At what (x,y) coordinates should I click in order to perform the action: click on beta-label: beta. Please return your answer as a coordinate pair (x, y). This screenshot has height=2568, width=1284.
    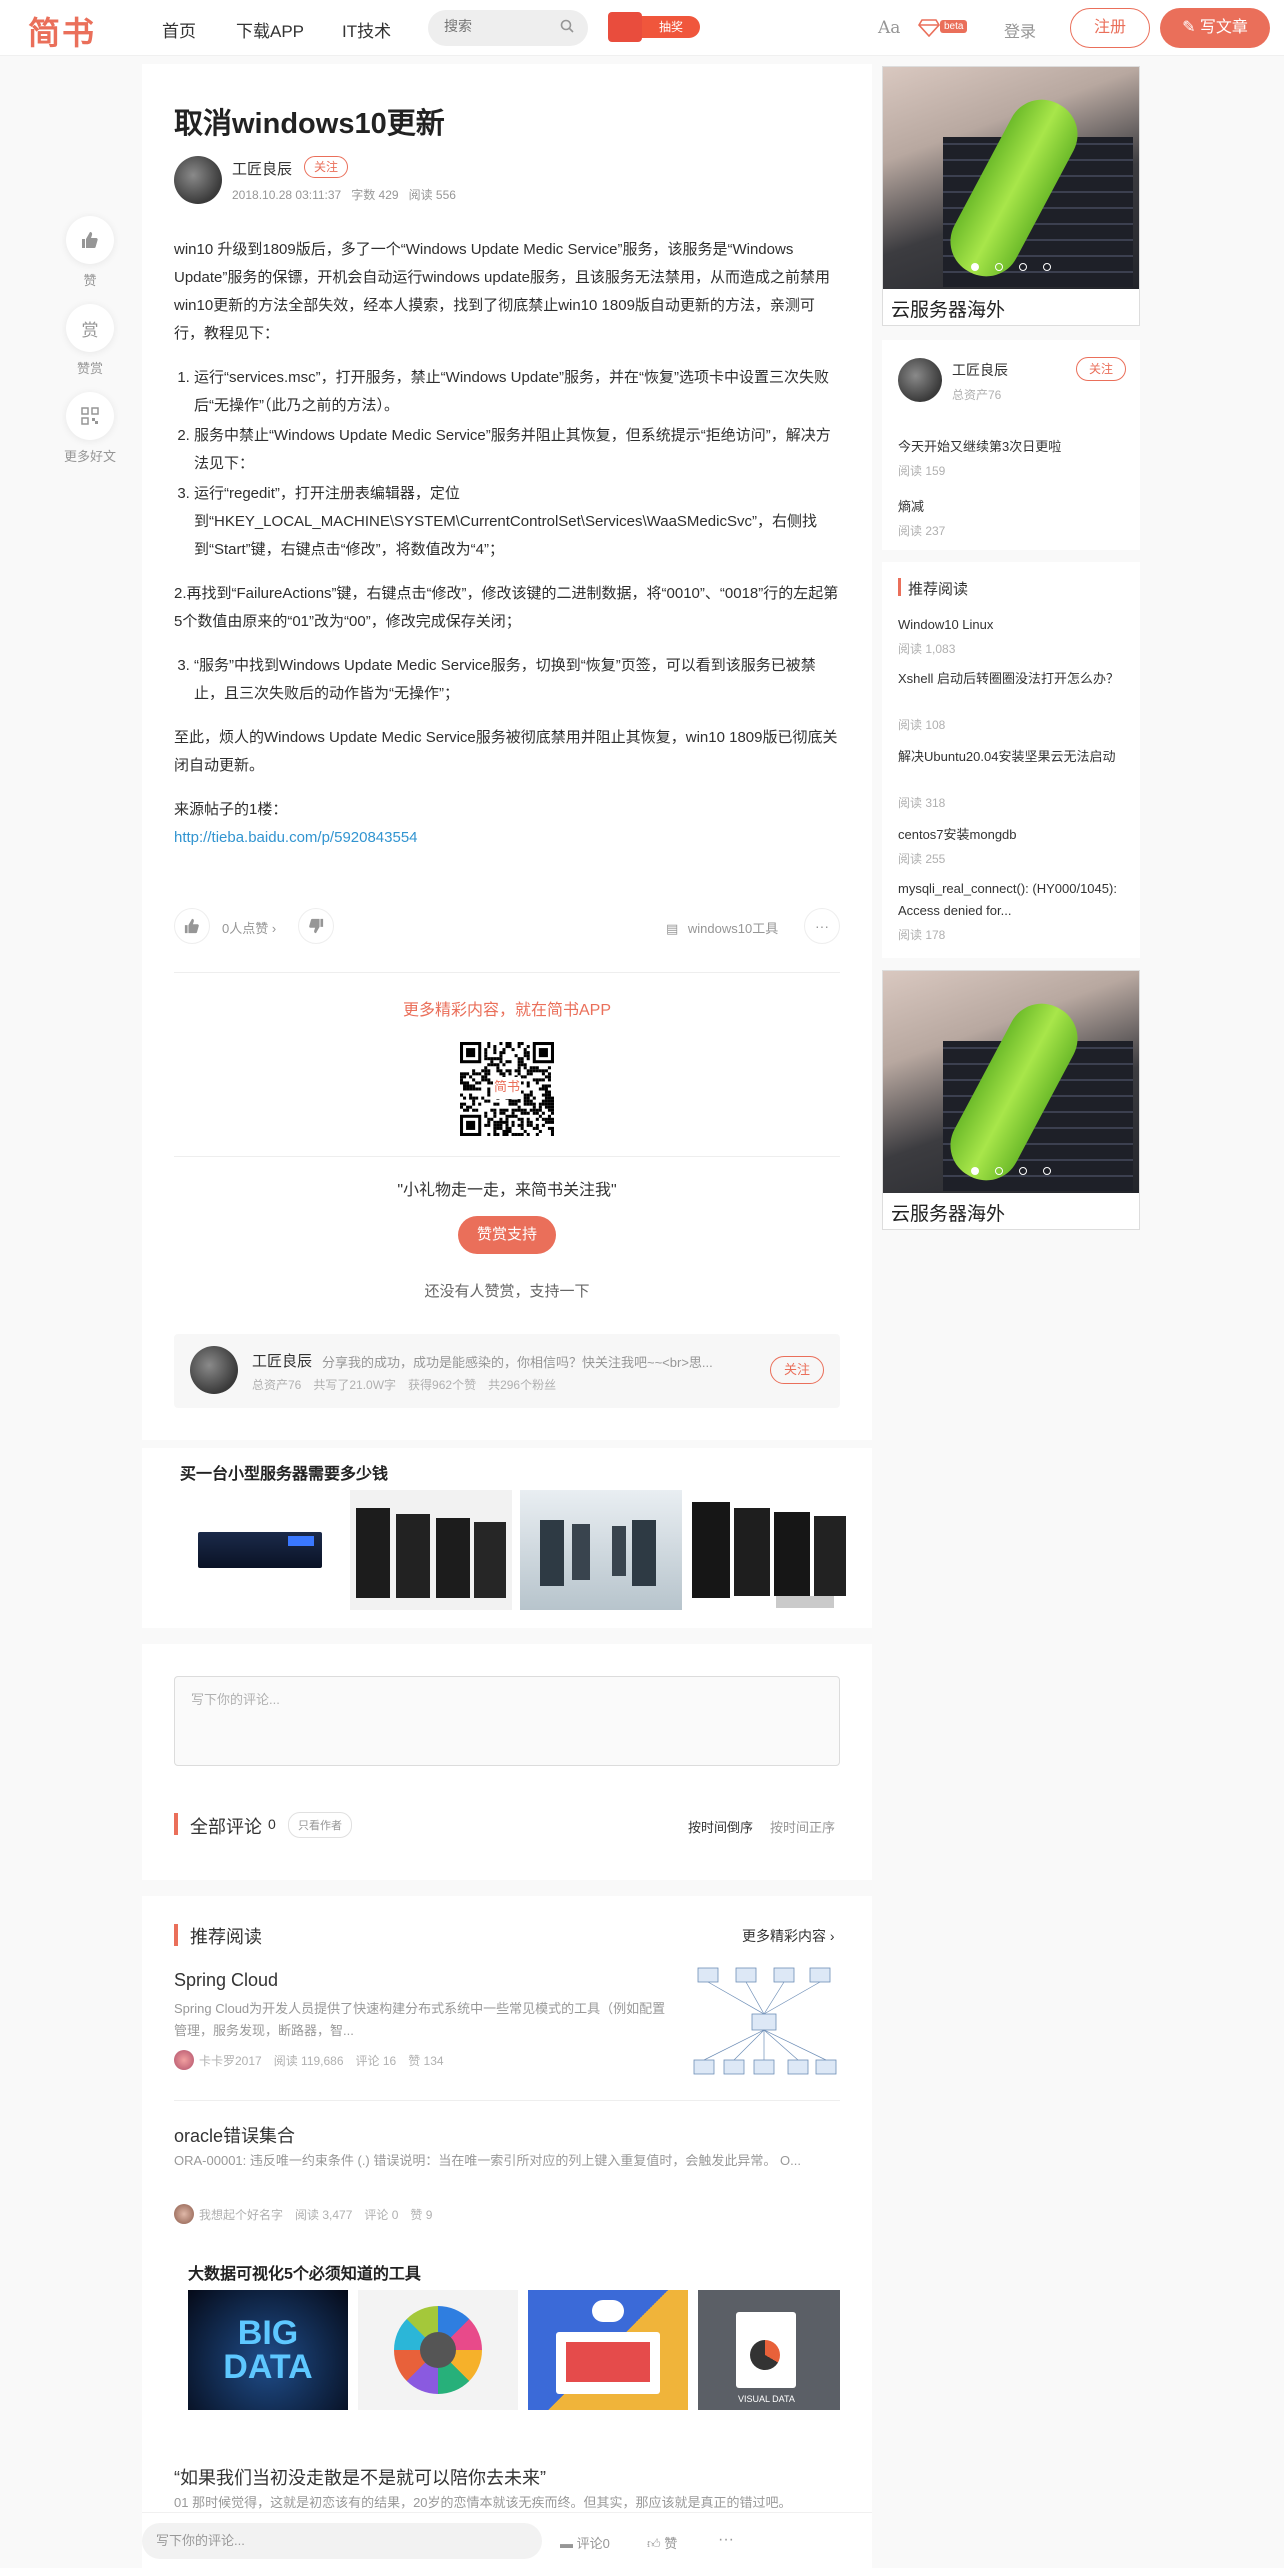
    Looking at the image, I should click on (954, 26).